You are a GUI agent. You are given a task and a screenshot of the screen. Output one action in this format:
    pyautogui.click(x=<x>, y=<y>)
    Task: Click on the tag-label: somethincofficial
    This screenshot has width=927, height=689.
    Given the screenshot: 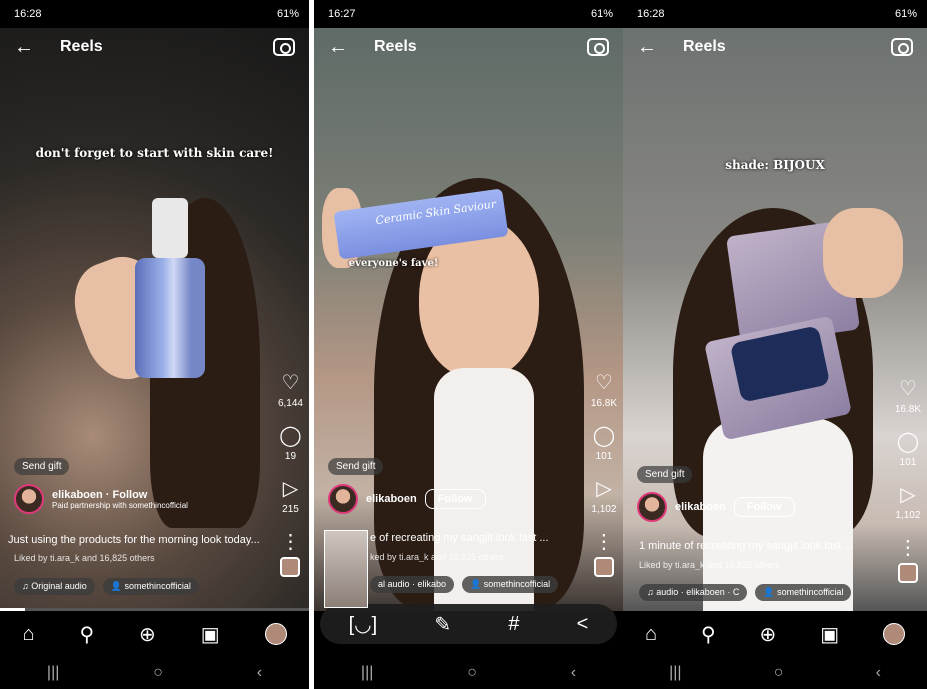 What is the action you would take?
    pyautogui.click(x=157, y=586)
    